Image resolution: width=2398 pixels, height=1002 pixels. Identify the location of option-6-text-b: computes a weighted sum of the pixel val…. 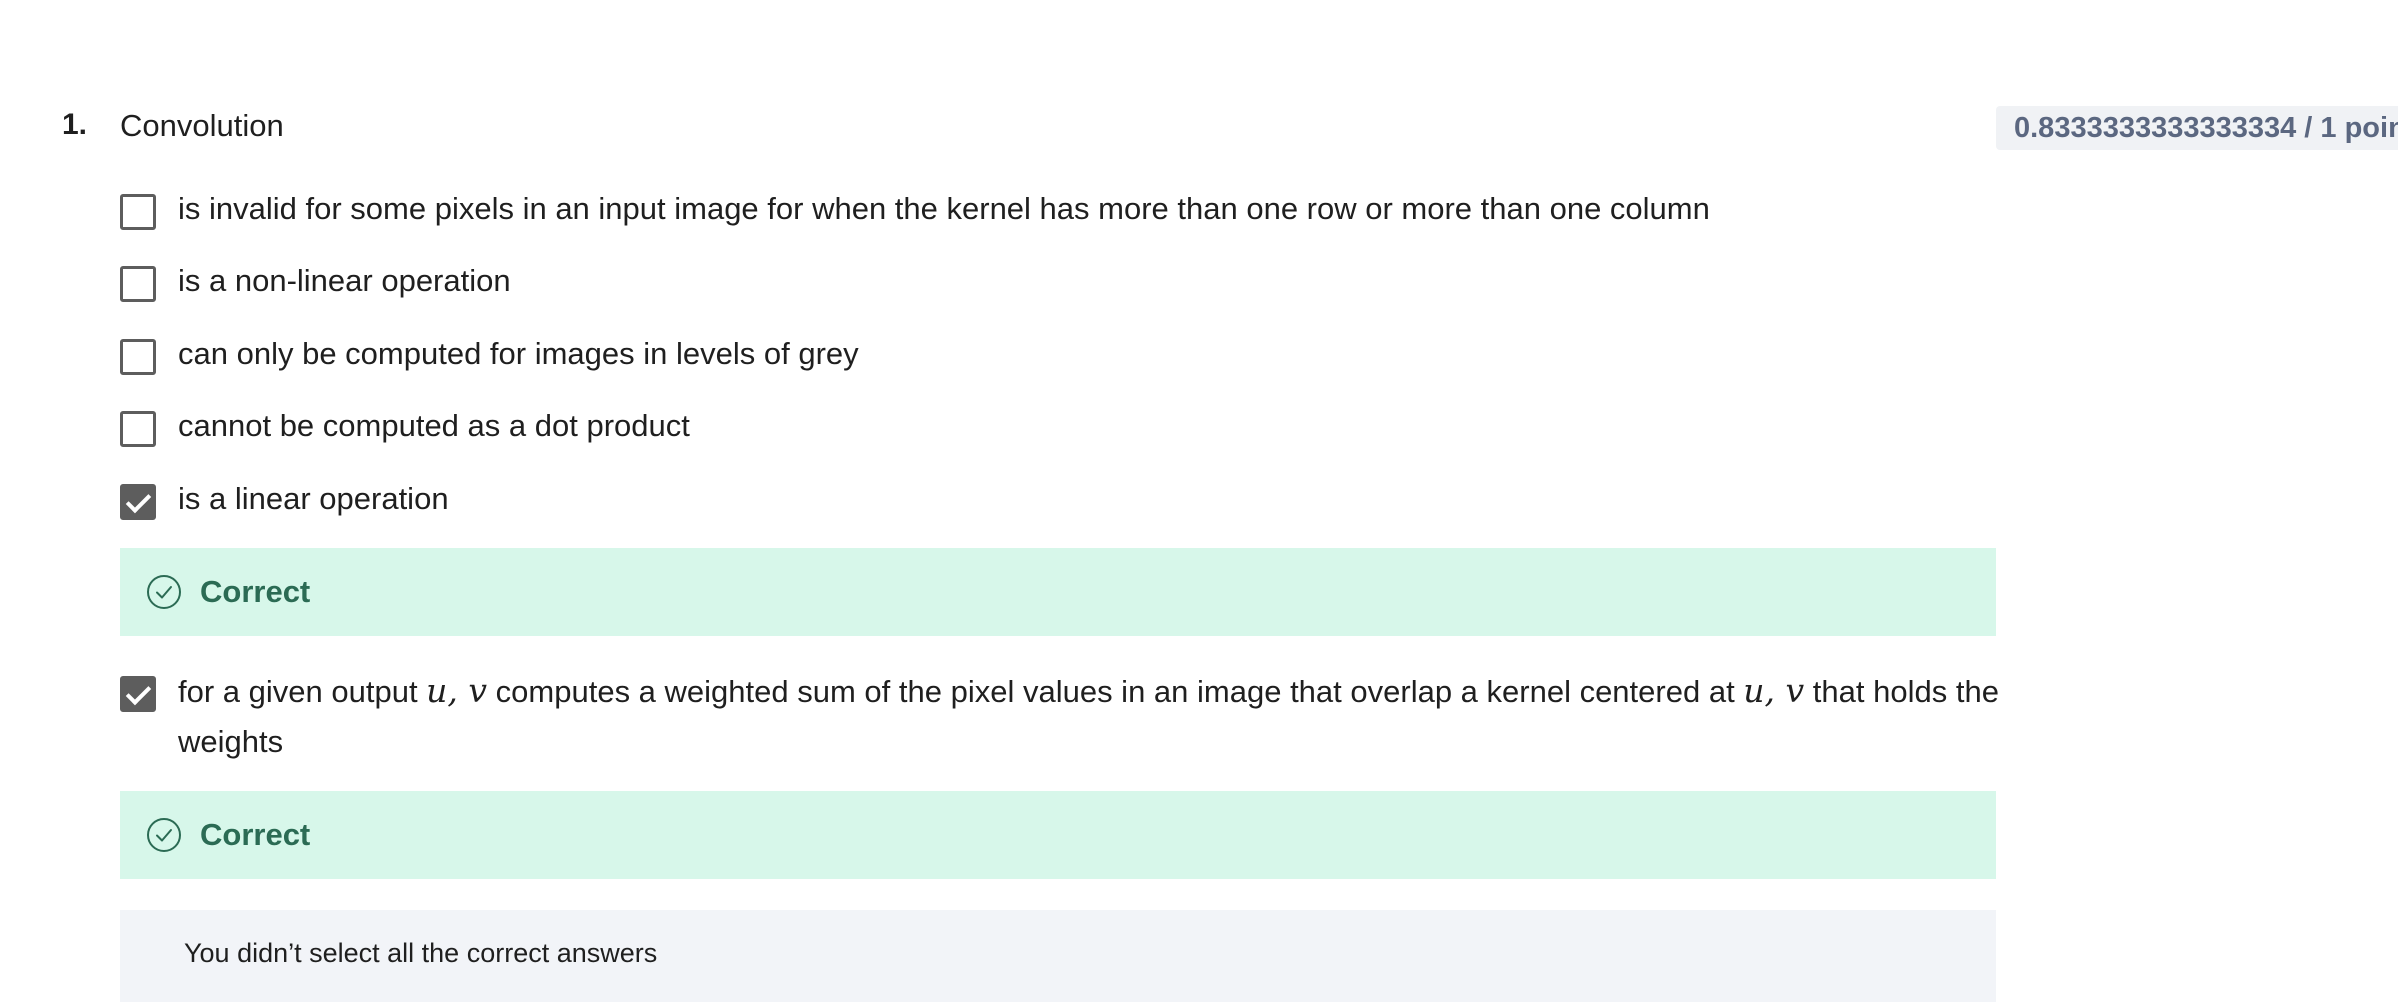
(1115, 691).